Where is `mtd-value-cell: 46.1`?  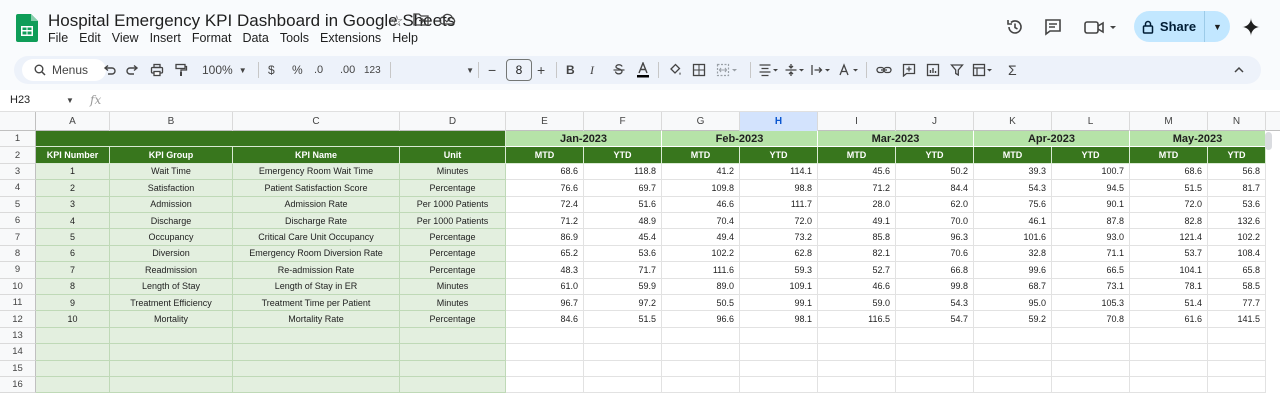
mtd-value-cell: 46.1 is located at coordinates (1013, 221).